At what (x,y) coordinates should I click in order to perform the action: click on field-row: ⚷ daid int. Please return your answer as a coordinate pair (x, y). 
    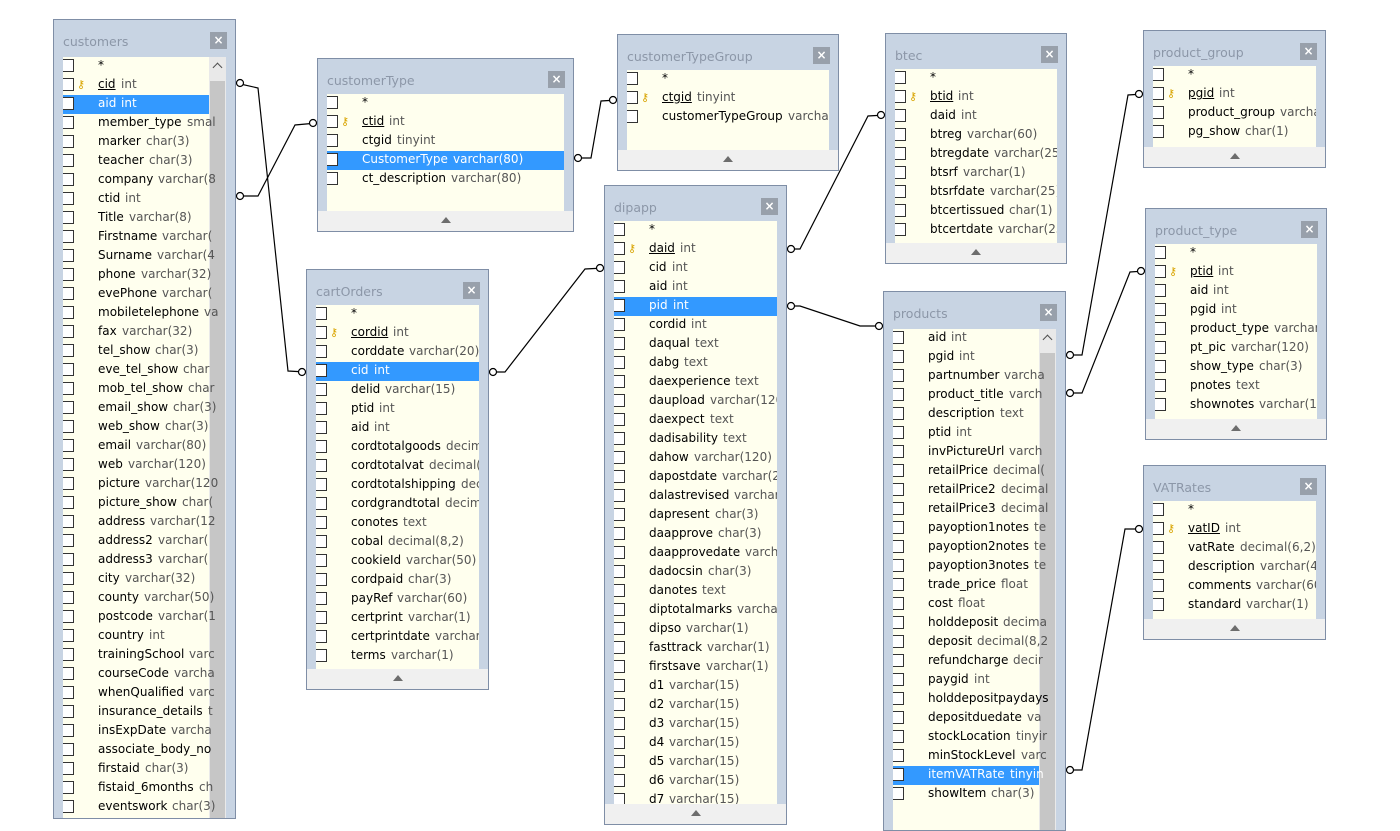
    Looking at the image, I should click on (695, 249).